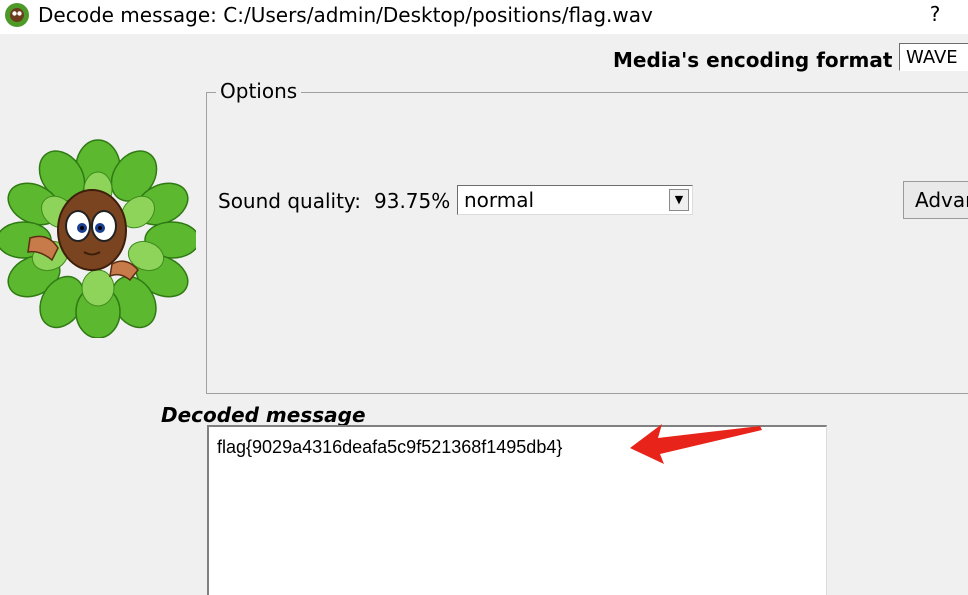 The image size is (968, 595). I want to click on chevron-down-icon: ▼, so click(679, 200).